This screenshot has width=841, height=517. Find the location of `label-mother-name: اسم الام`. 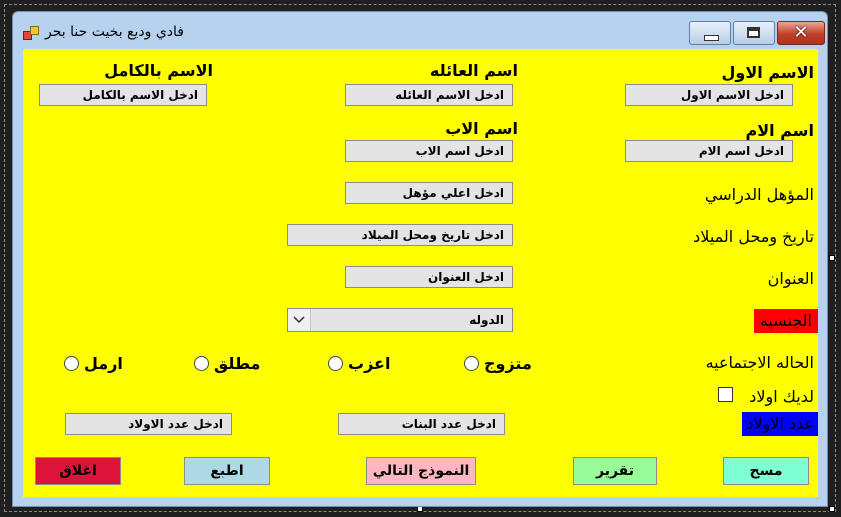

label-mother-name: اسم الام is located at coordinates (779, 130).